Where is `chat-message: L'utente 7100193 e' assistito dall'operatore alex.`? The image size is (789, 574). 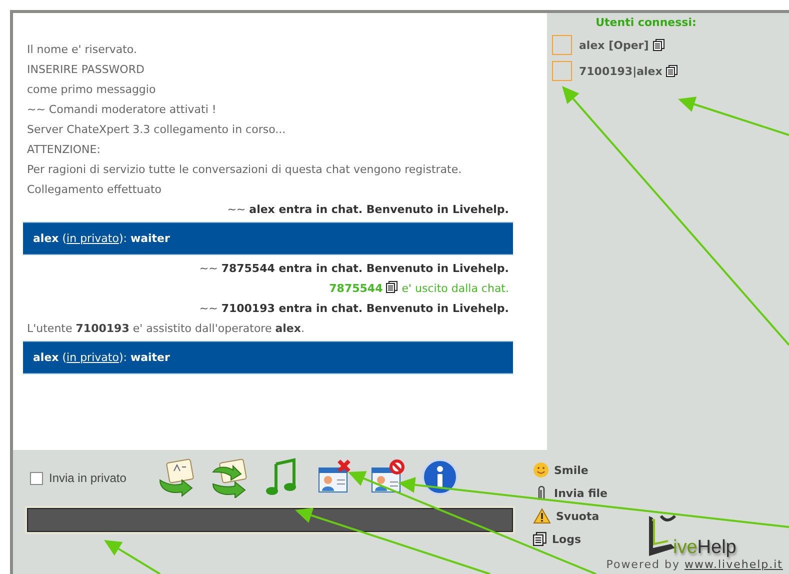
chat-message: L'utente 7100193 e' assistito dall'operatore alex. is located at coordinates (166, 328).